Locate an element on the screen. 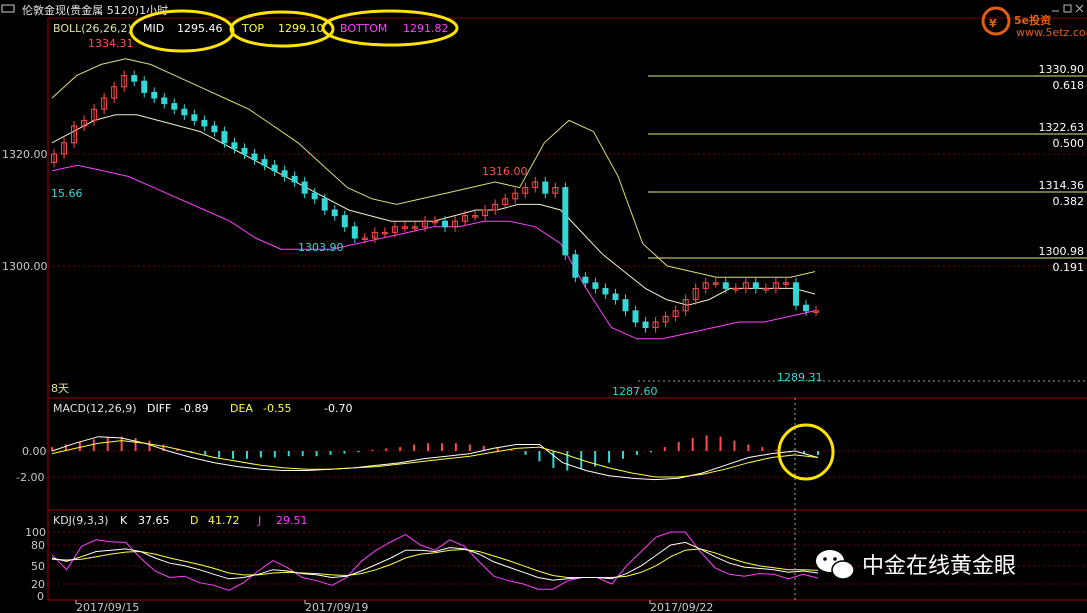 The image size is (1087, 613). kdj-y-label-80: 80 is located at coordinates (38, 545).